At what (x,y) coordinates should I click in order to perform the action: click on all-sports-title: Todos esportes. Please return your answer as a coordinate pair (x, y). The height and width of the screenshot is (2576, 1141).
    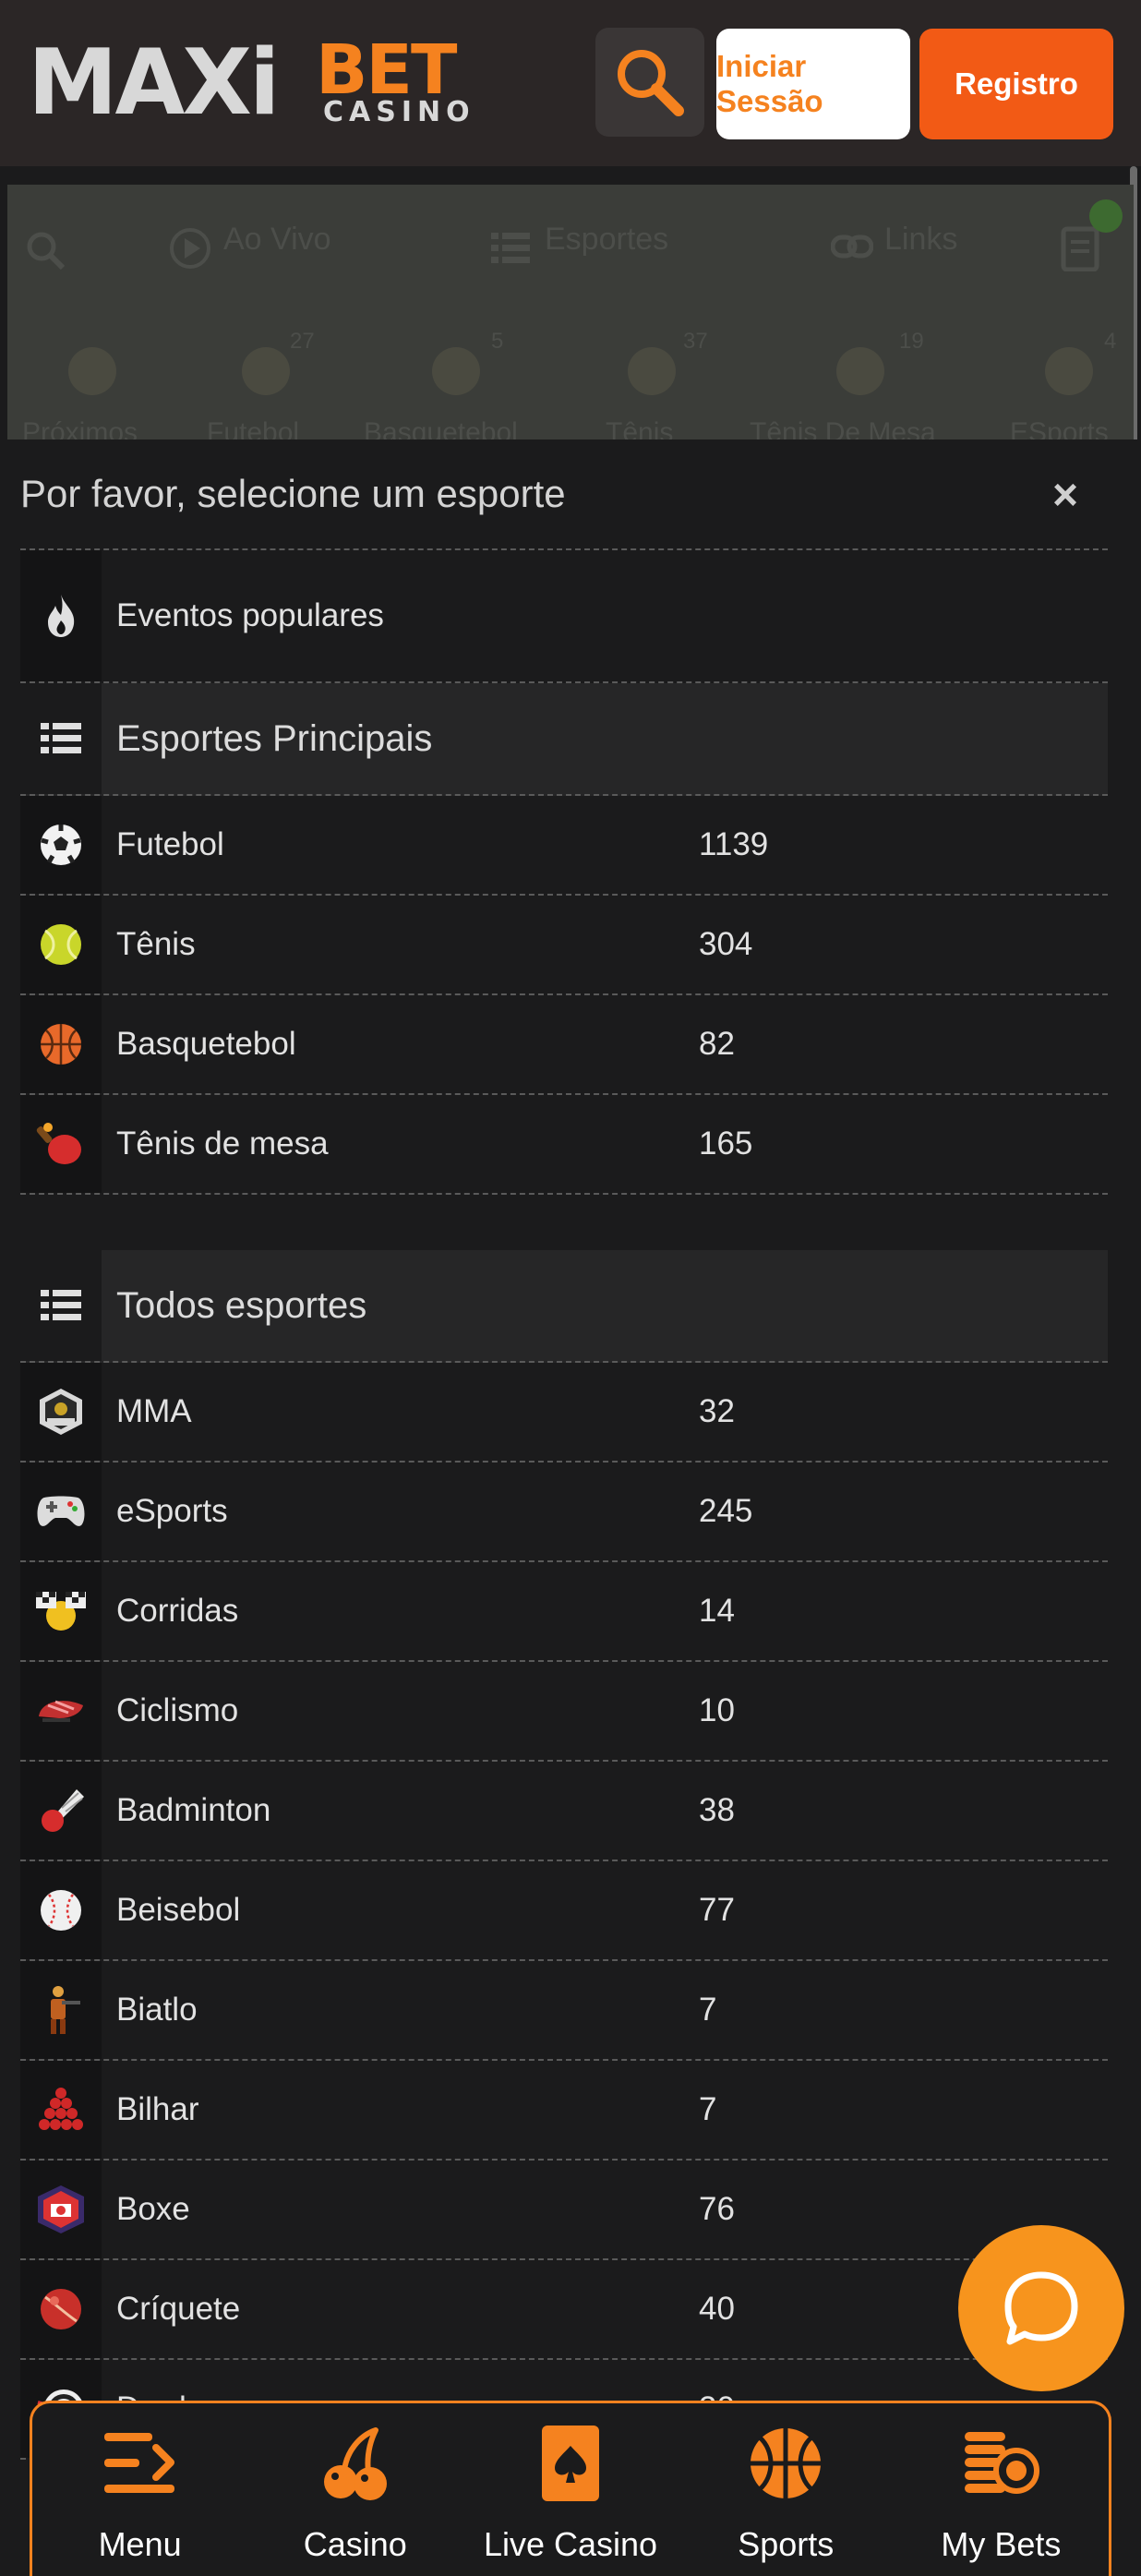
    Looking at the image, I should click on (241, 1305).